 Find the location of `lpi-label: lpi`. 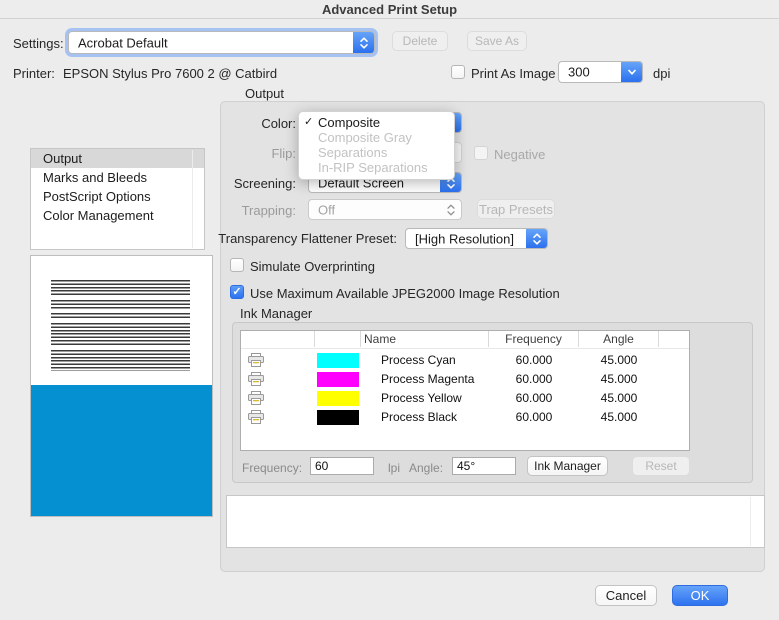

lpi-label: lpi is located at coordinates (394, 468).